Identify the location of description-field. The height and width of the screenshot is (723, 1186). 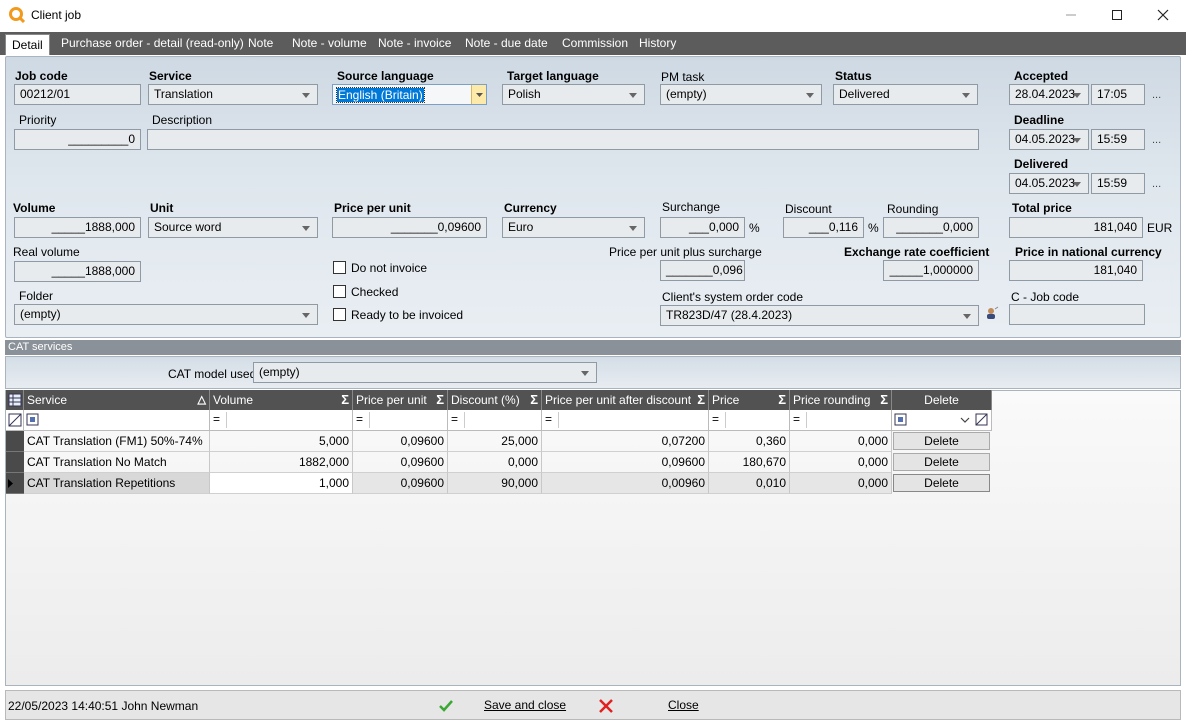
(563, 139).